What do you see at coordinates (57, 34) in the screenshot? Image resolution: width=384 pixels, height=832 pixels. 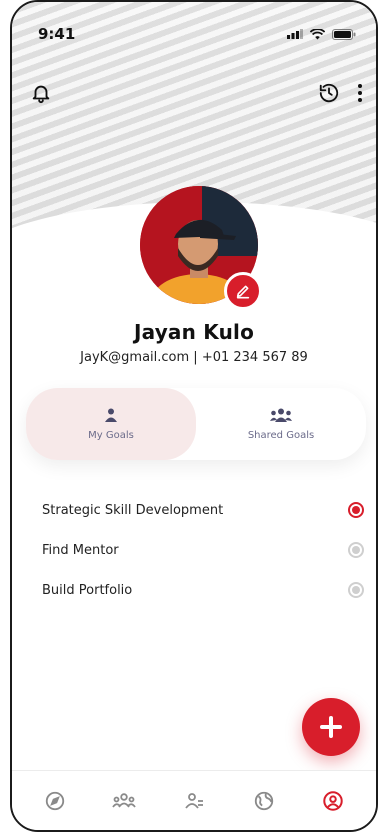 I see `status-time: 9:41` at bounding box center [57, 34].